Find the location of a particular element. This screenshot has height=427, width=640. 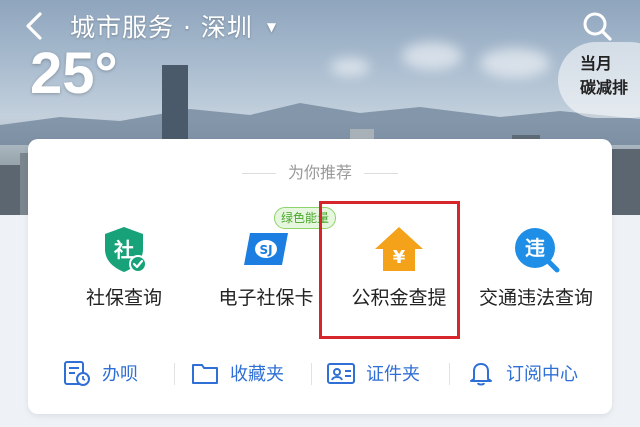

recommend-heading: 为你推荐 is located at coordinates (320, 171).